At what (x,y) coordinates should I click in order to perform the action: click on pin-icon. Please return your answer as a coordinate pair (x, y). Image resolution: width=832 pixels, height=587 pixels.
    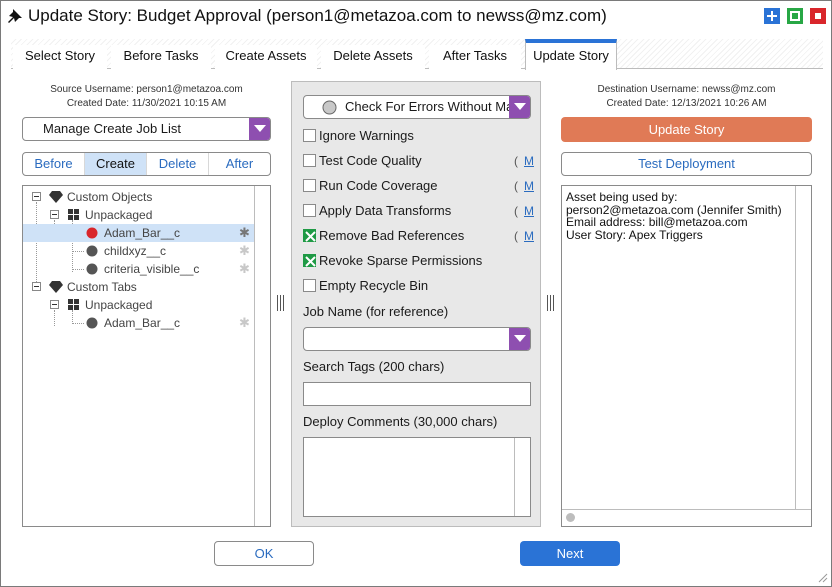
    Looking at the image, I should click on (15, 16).